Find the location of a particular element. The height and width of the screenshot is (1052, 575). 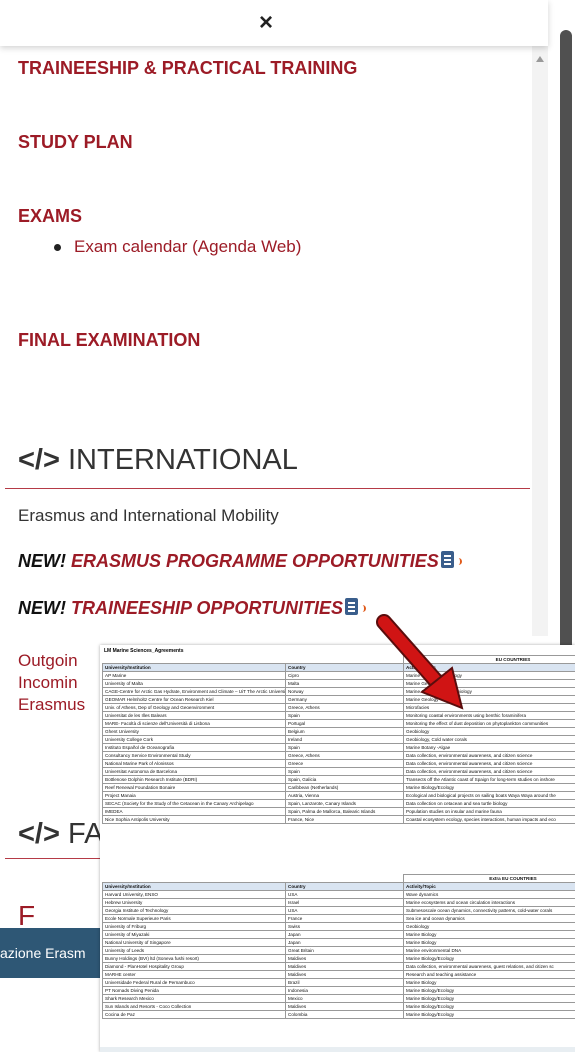

table-cell: Austria, Vienna is located at coordinates (344, 795).